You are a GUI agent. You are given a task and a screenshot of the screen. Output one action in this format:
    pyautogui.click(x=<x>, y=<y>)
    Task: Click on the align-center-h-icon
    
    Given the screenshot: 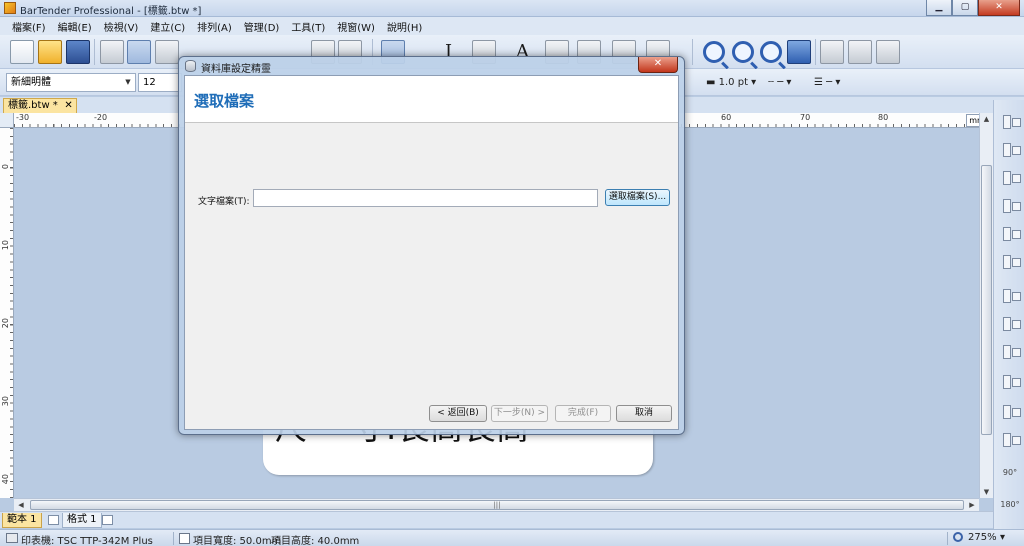 What is the action you would take?
    pyautogui.click(x=1010, y=233)
    